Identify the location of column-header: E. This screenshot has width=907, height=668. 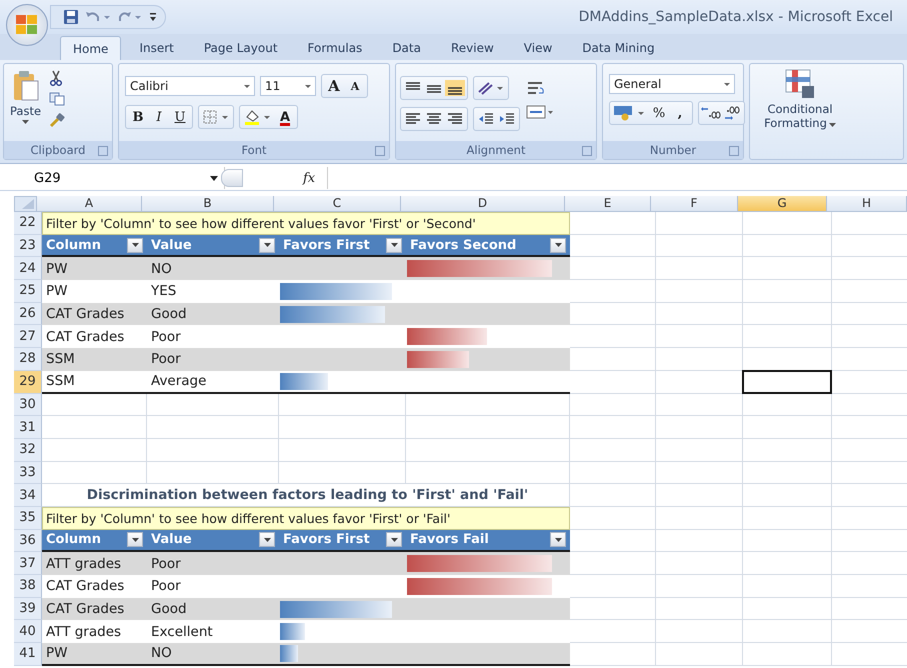
(608, 204).